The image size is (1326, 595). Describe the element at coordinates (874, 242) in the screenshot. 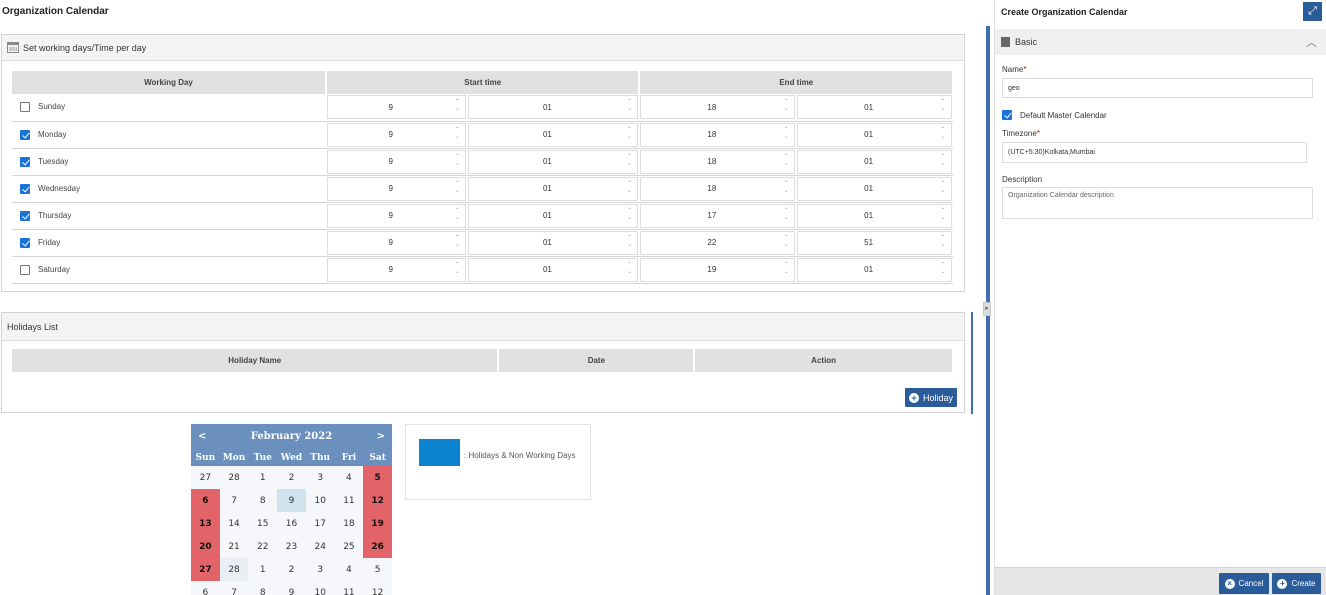

I see `end-minute-spinner: 51 ⌃ ⌄` at that location.